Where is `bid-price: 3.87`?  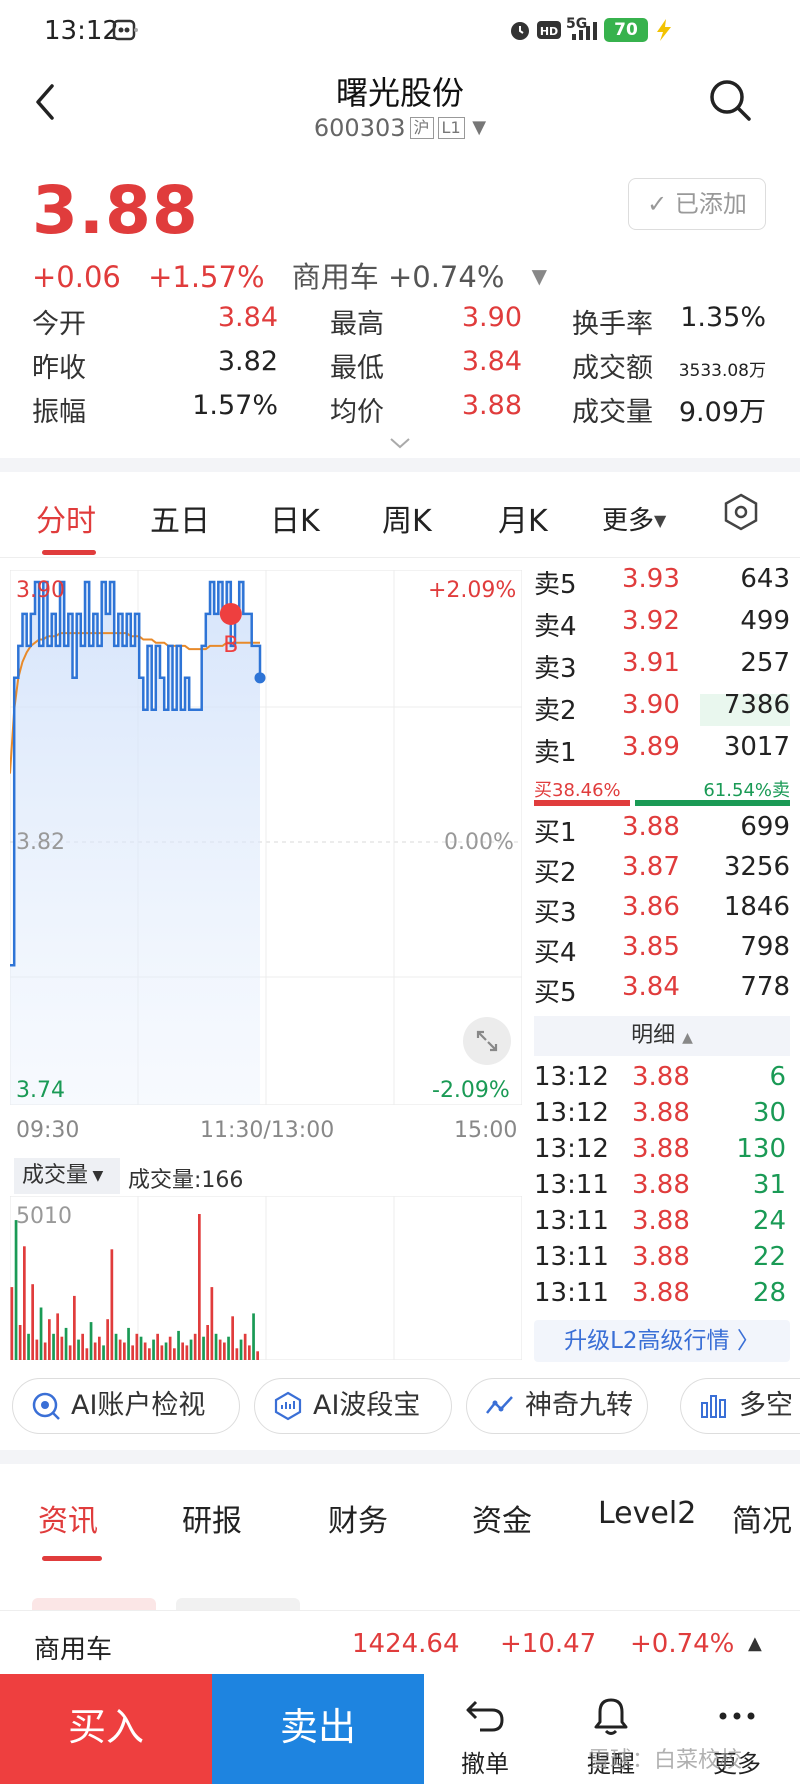
bid-price: 3.87 is located at coordinates (651, 867).